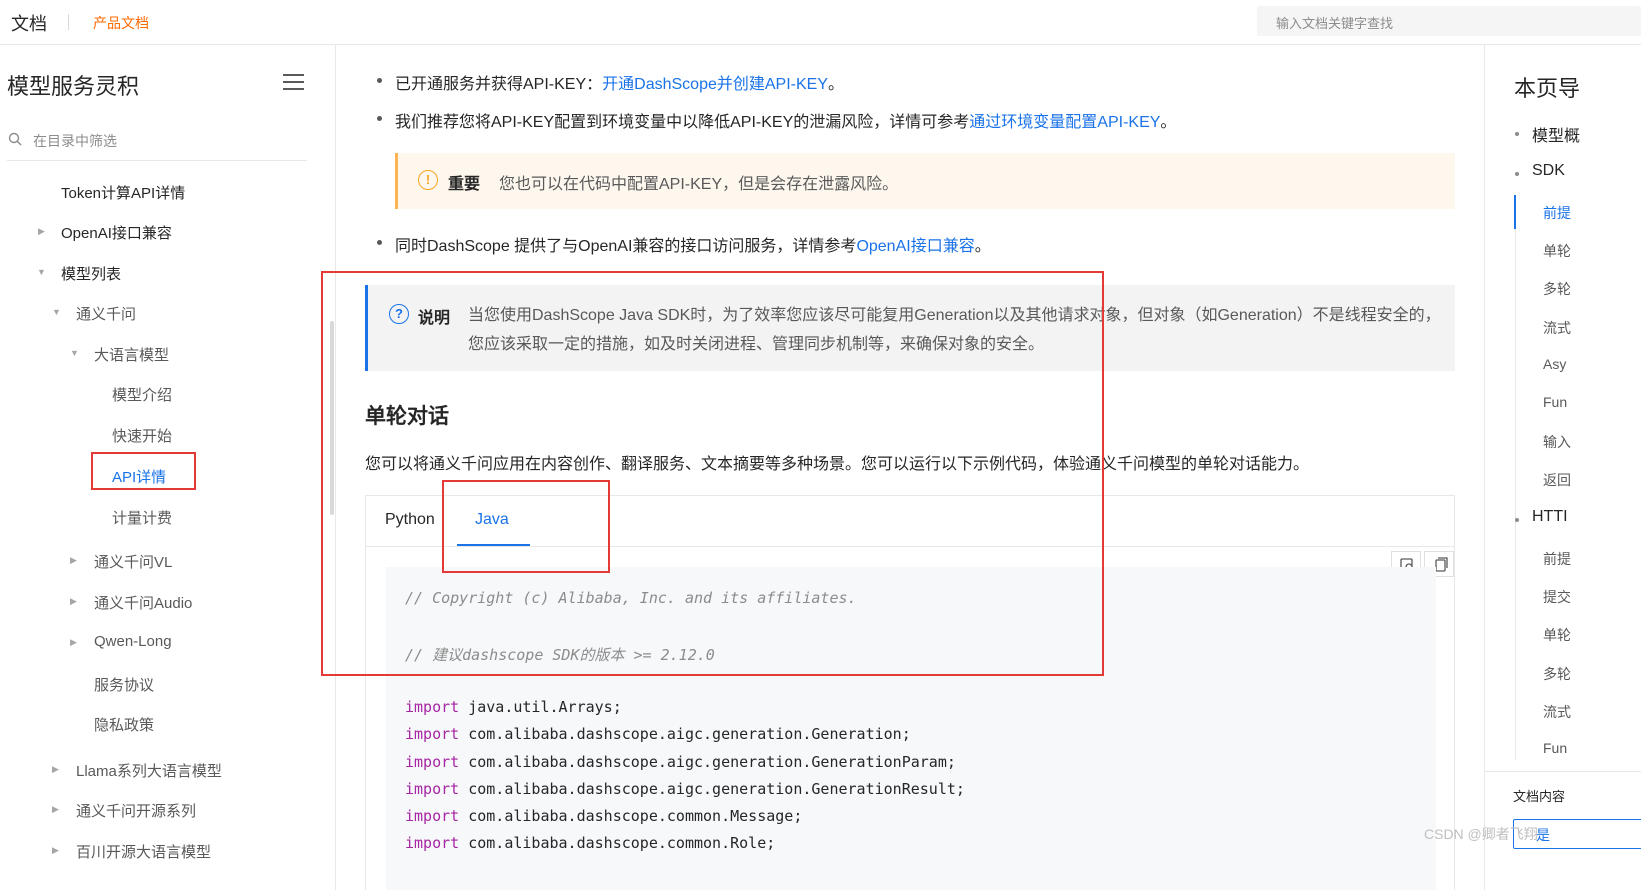 The image size is (1641, 890). Describe the element at coordinates (1449, 21) in the screenshot. I see `doc-search-input: 输入文档关键字查找` at that location.